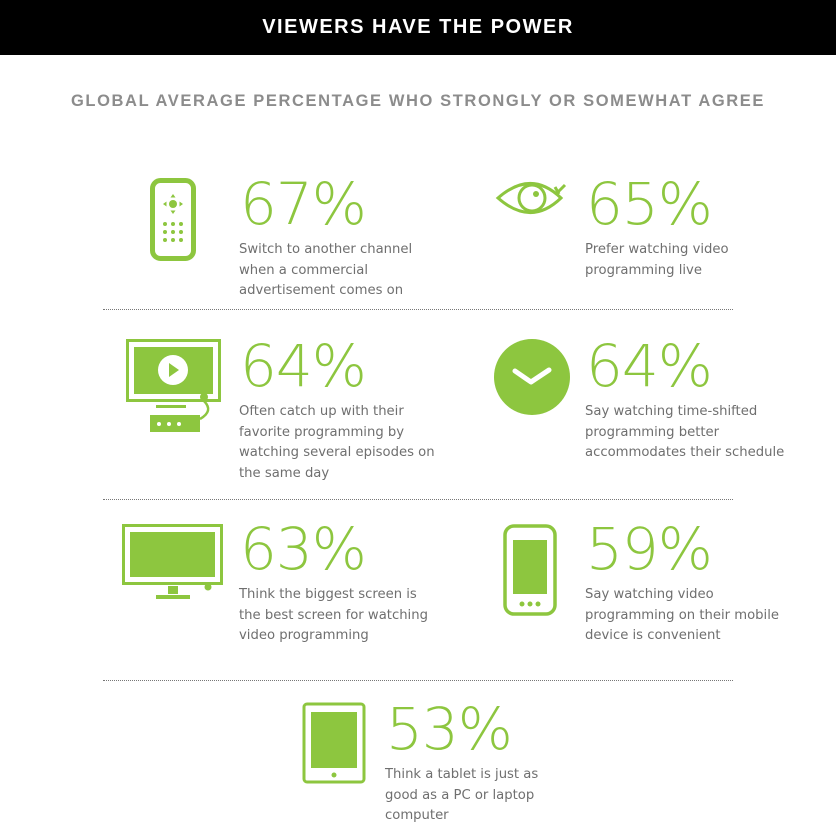  What do you see at coordinates (303, 204) in the screenshot?
I see `stat-percent: 67%` at bounding box center [303, 204].